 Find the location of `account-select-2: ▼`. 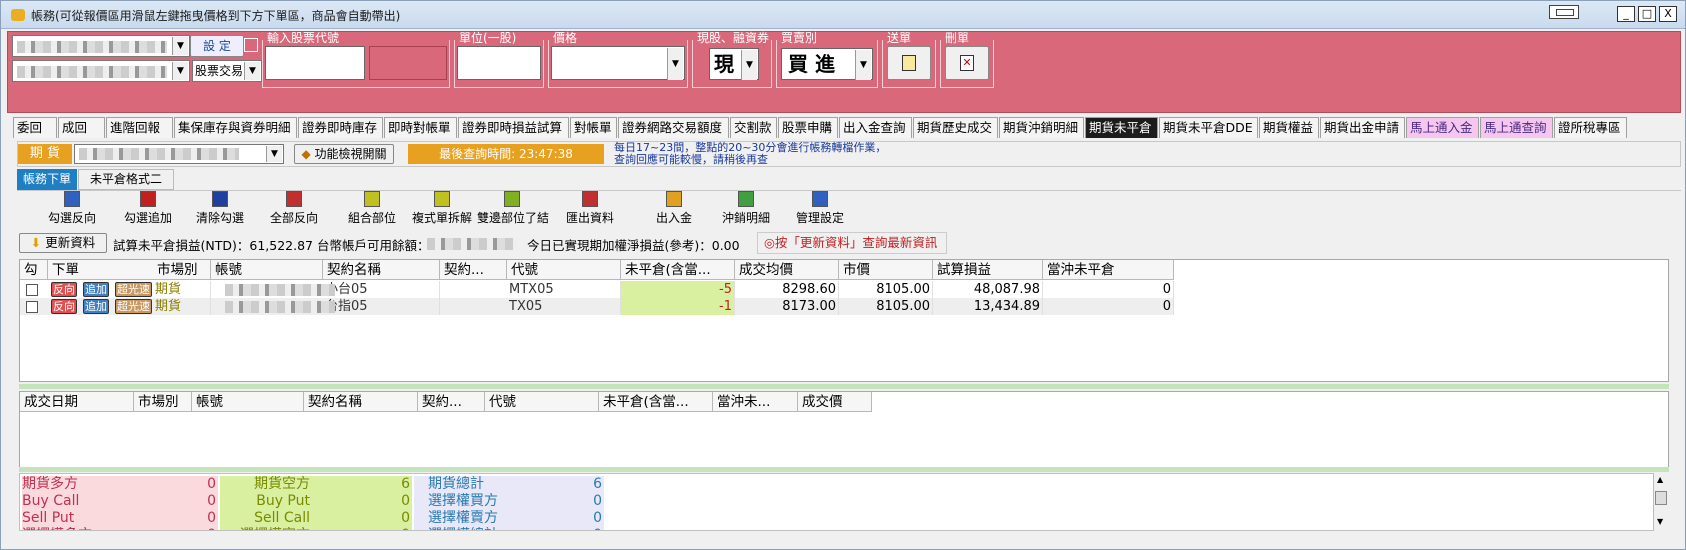

account-select-2: ▼ is located at coordinates (101, 71).